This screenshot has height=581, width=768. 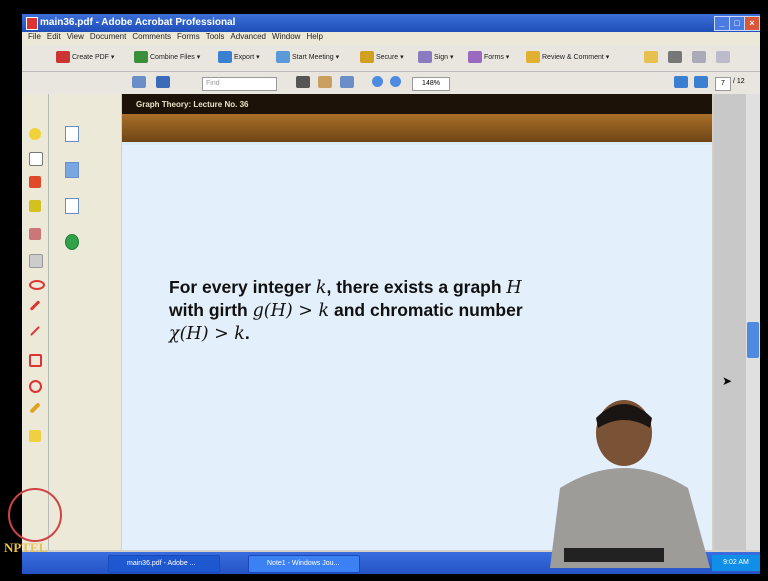 I want to click on bookmarks-icon, so click(x=72, y=170).